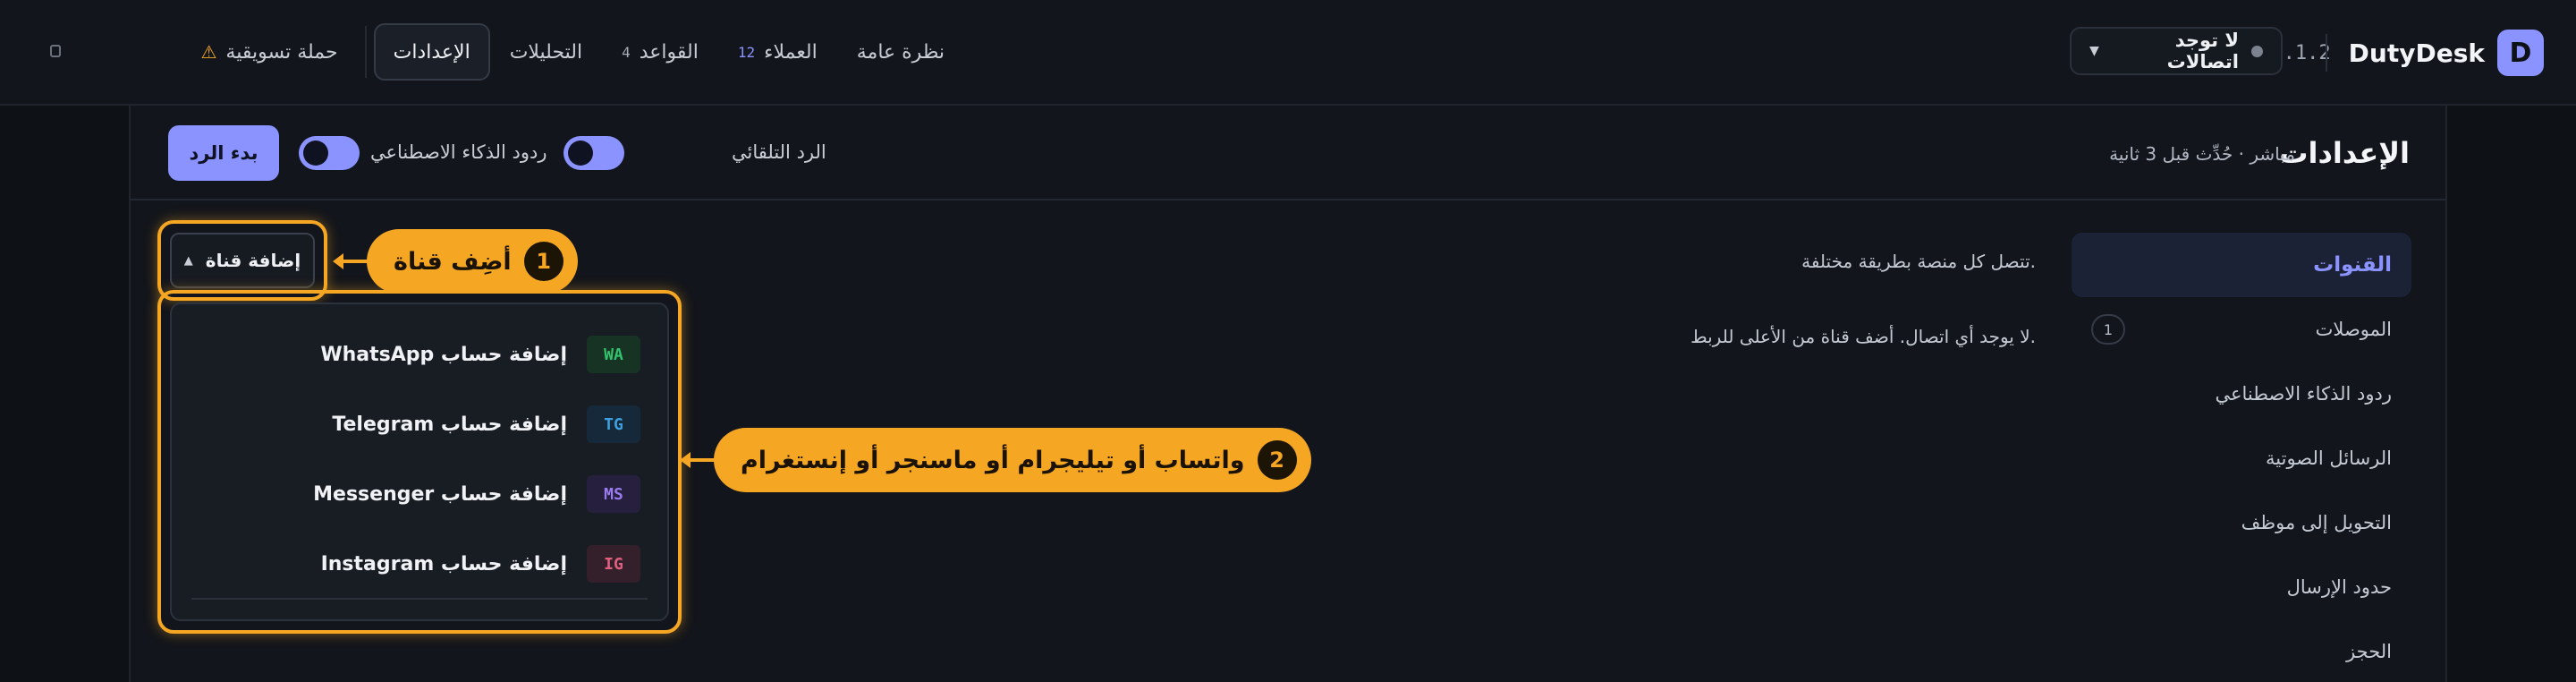 The image size is (2576, 682). I want to click on menu-item-label: إضافة حساب Messenger, so click(440, 494).